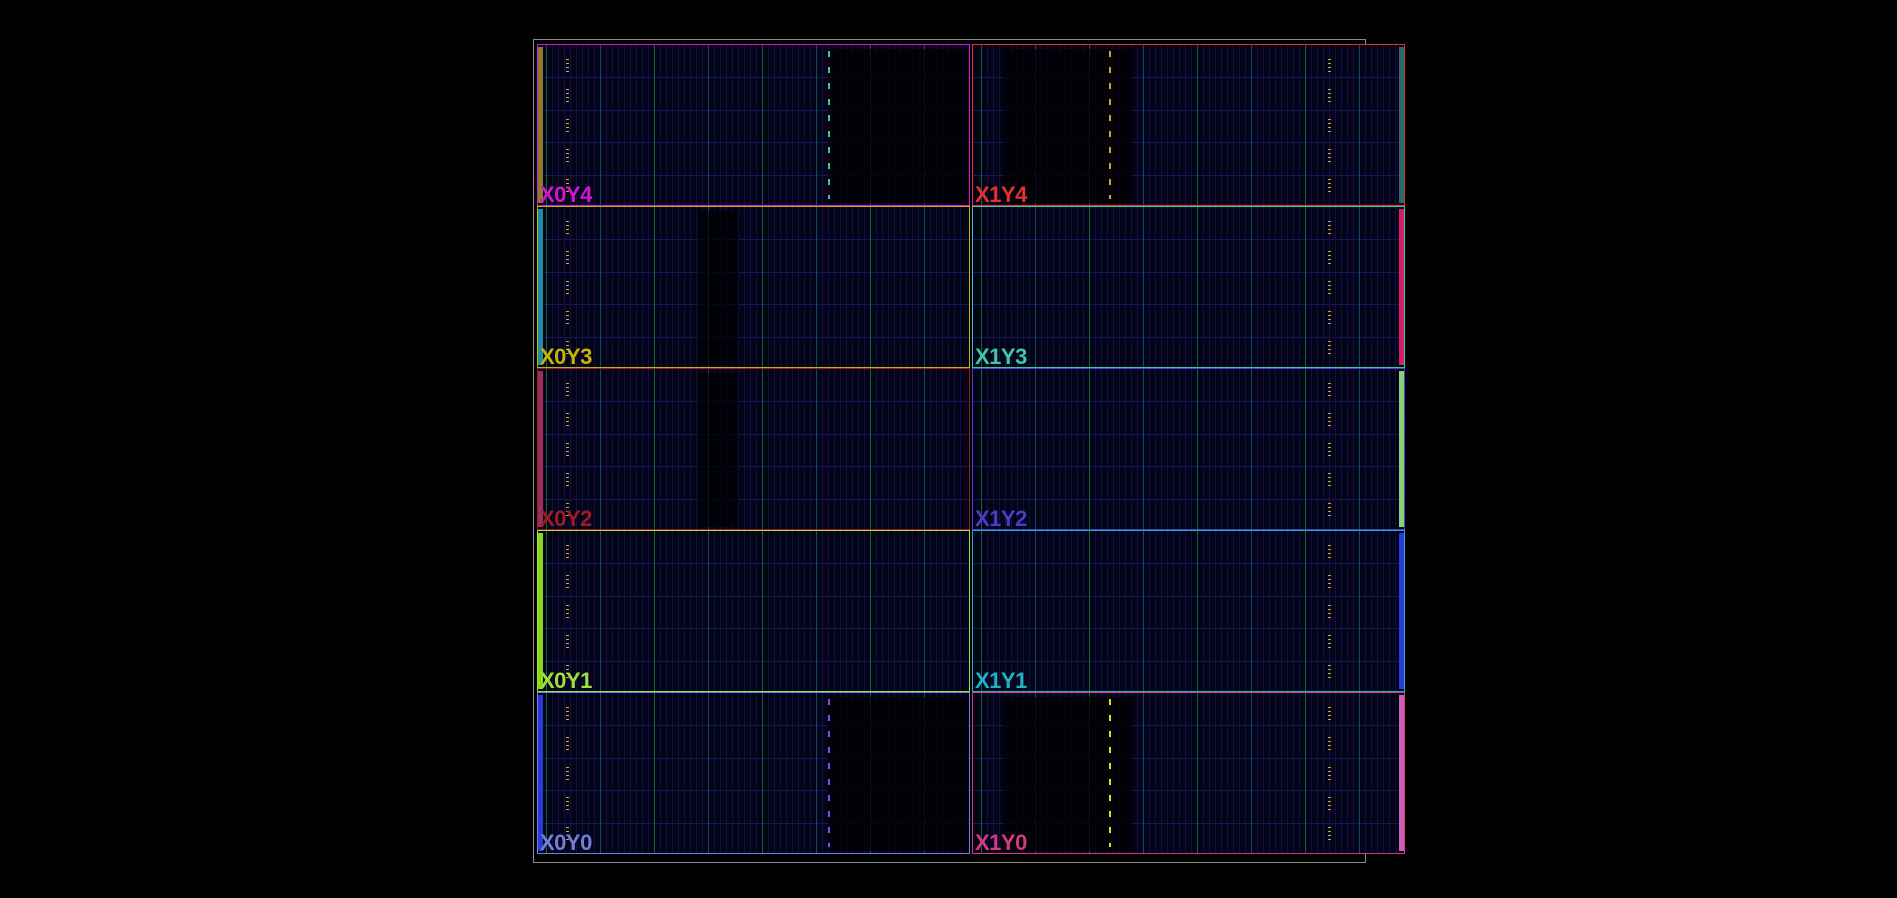  I want to click on clock-region-x0y1: X0Y1, so click(753, 611).